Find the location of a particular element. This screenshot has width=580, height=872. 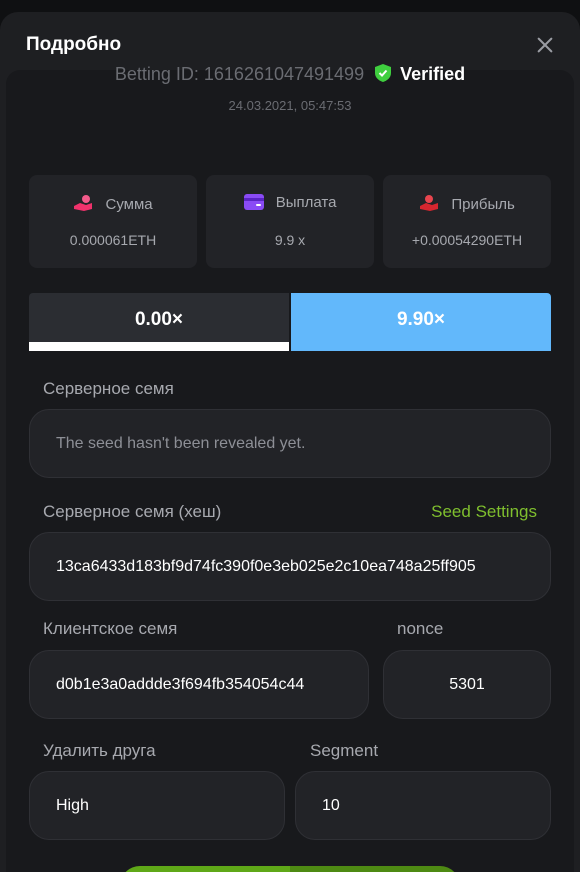

profit-hand-icon is located at coordinates (429, 203).